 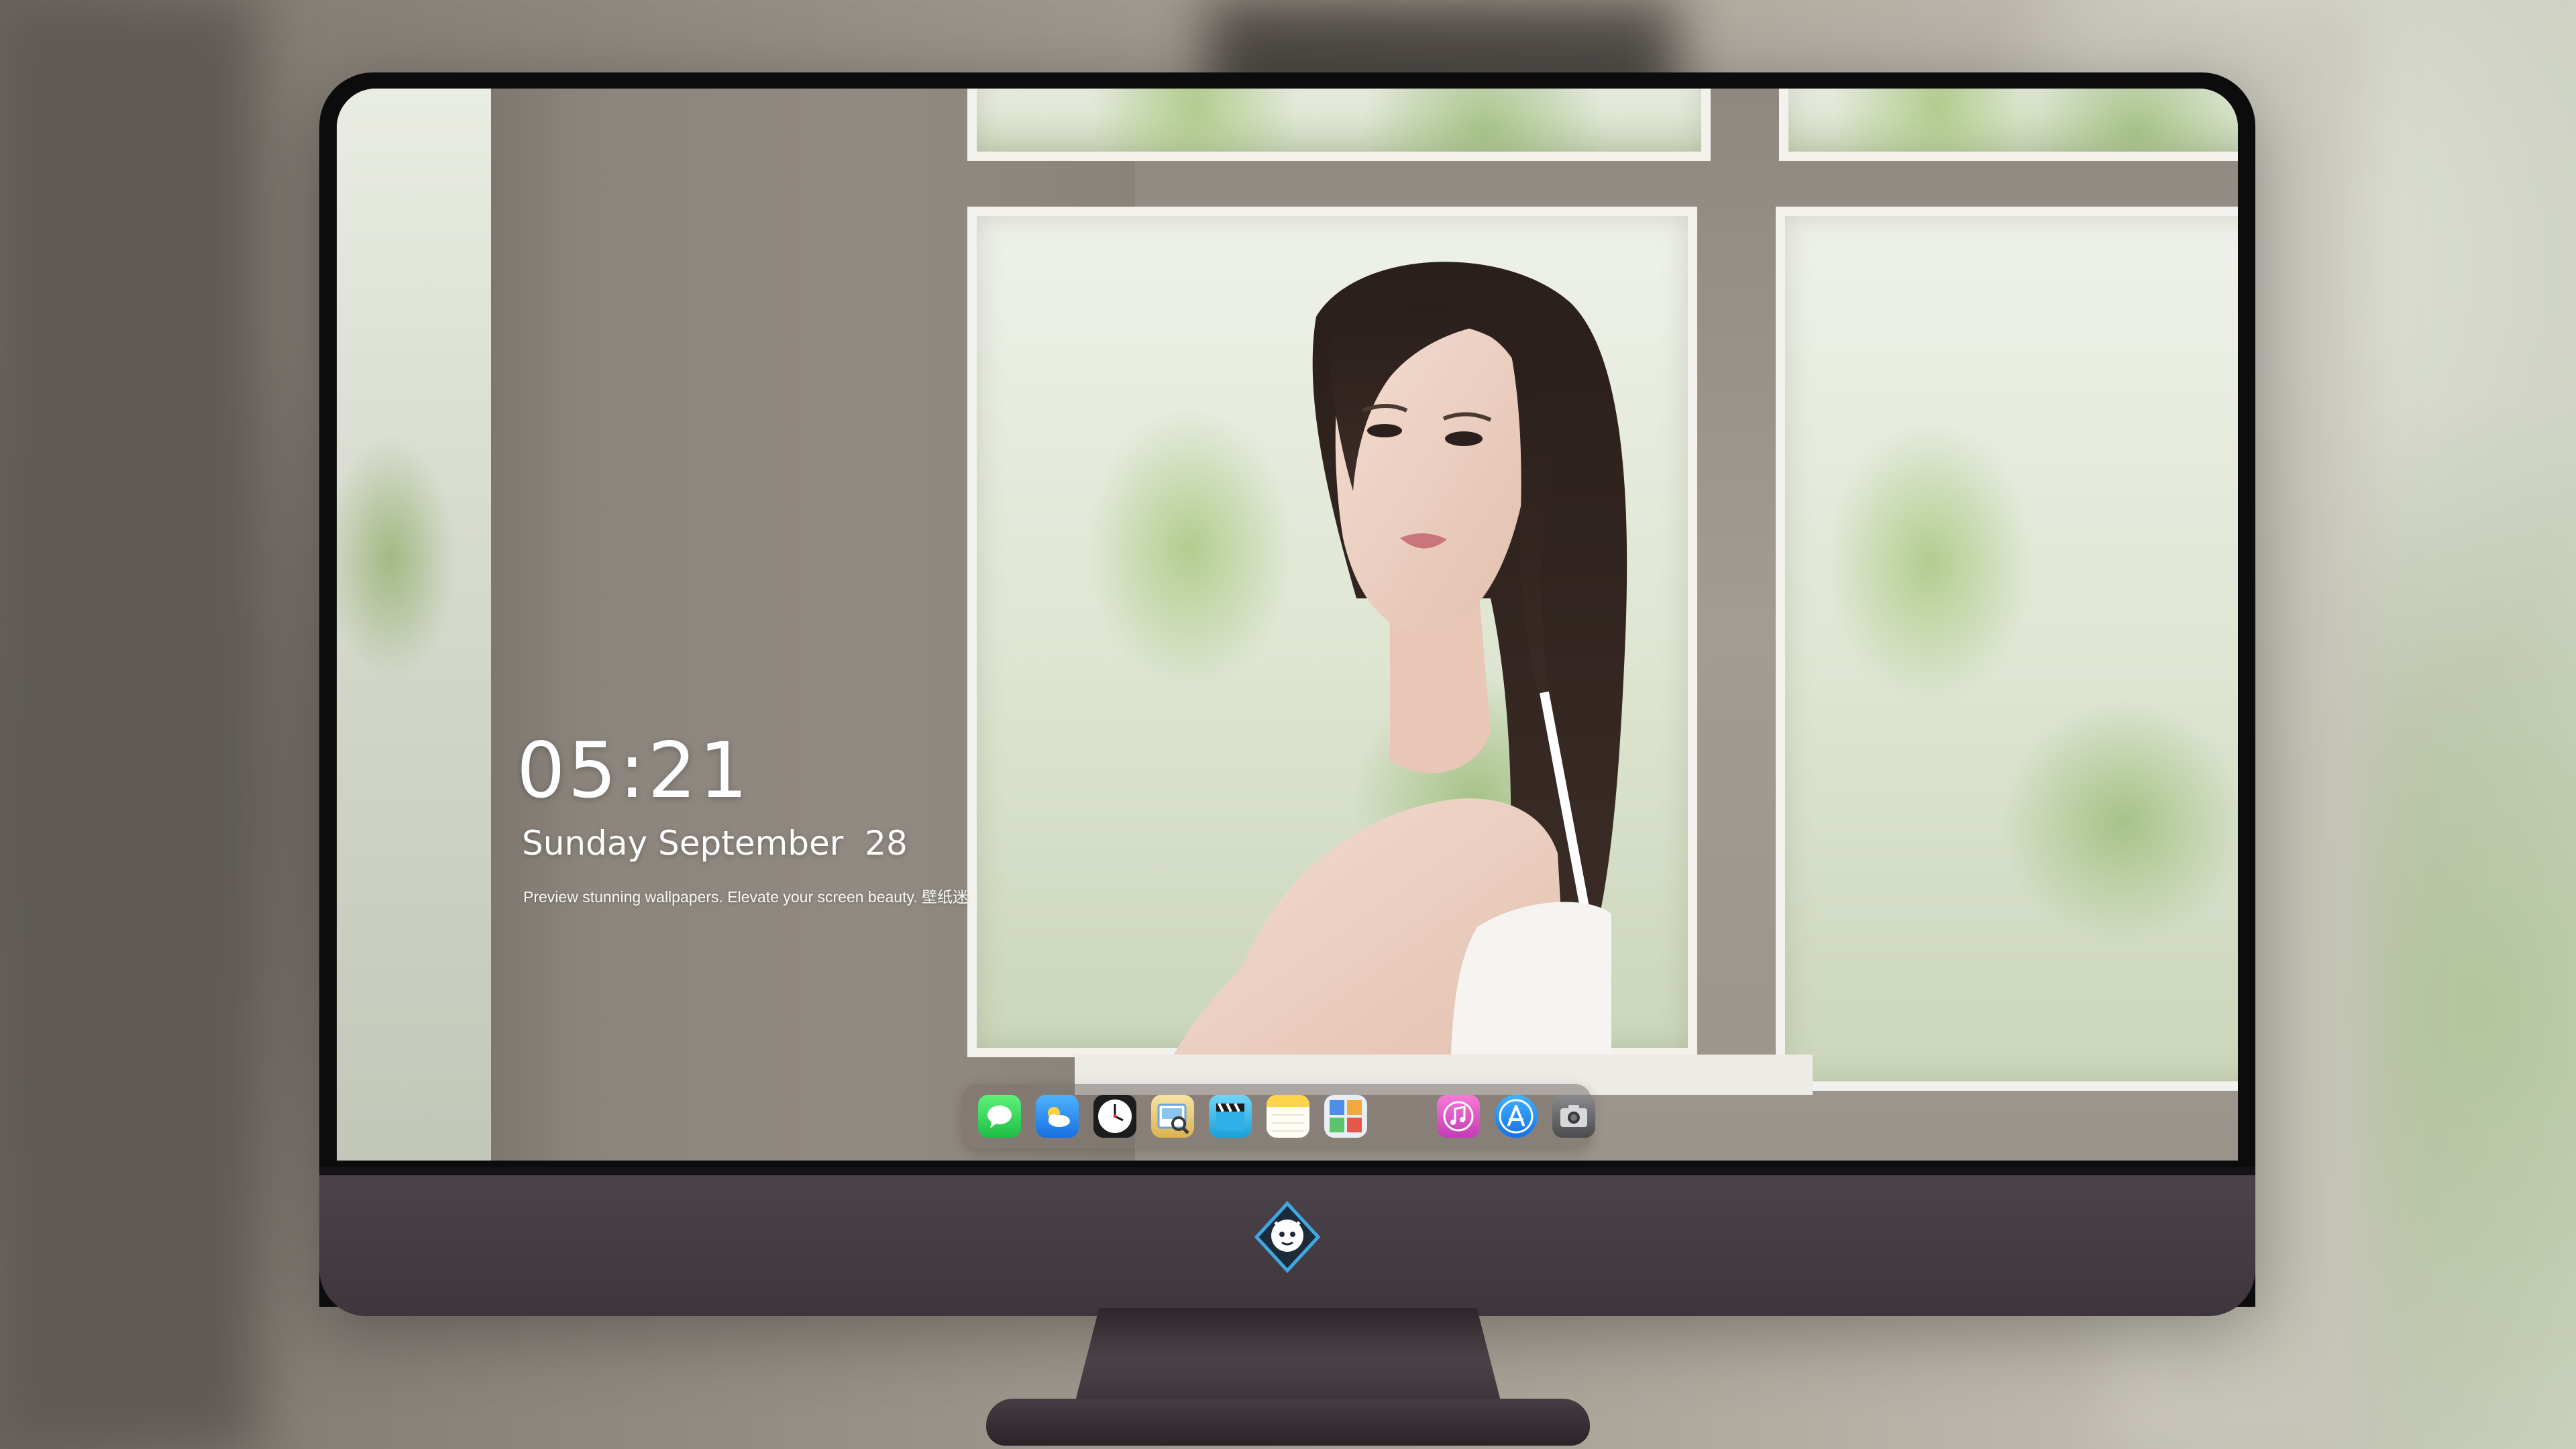 What do you see at coordinates (1458, 1116) in the screenshot?
I see `itunes-icon` at bounding box center [1458, 1116].